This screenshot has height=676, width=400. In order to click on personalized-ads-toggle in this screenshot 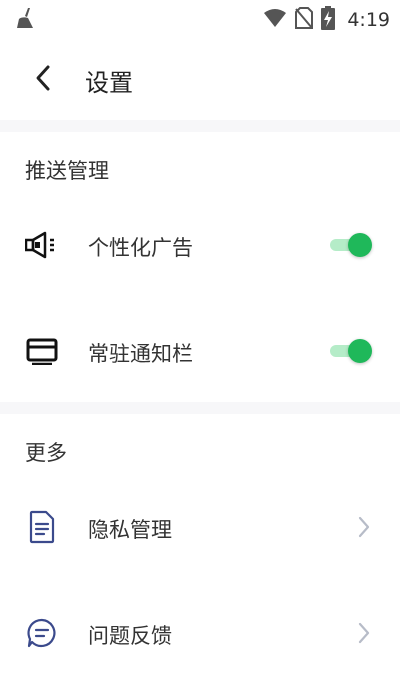, I will do `click(351, 245)`.